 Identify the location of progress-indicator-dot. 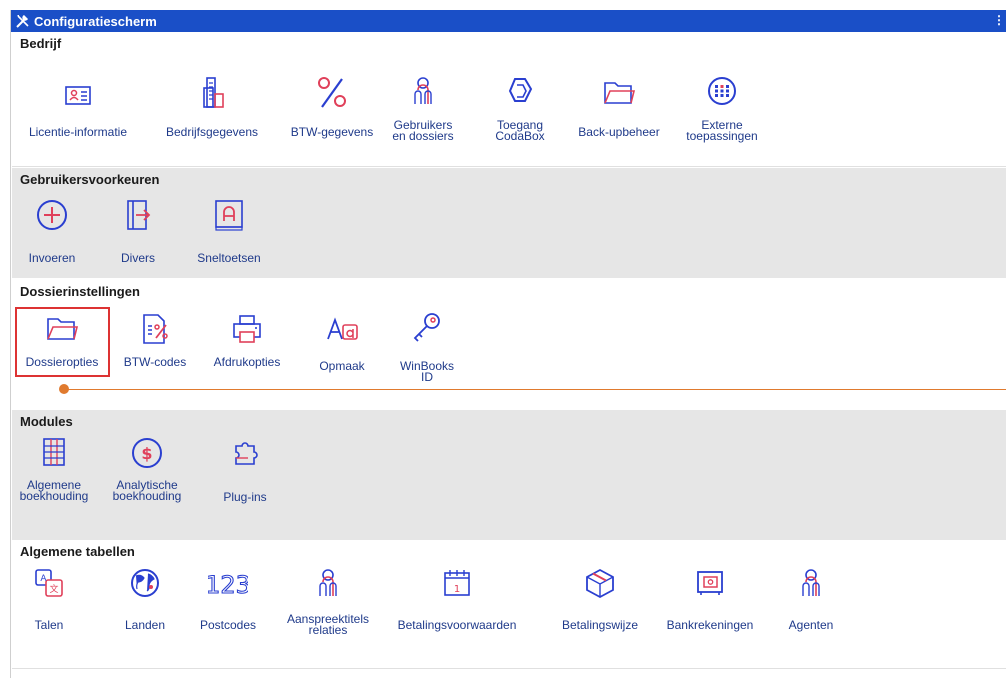
(64, 389).